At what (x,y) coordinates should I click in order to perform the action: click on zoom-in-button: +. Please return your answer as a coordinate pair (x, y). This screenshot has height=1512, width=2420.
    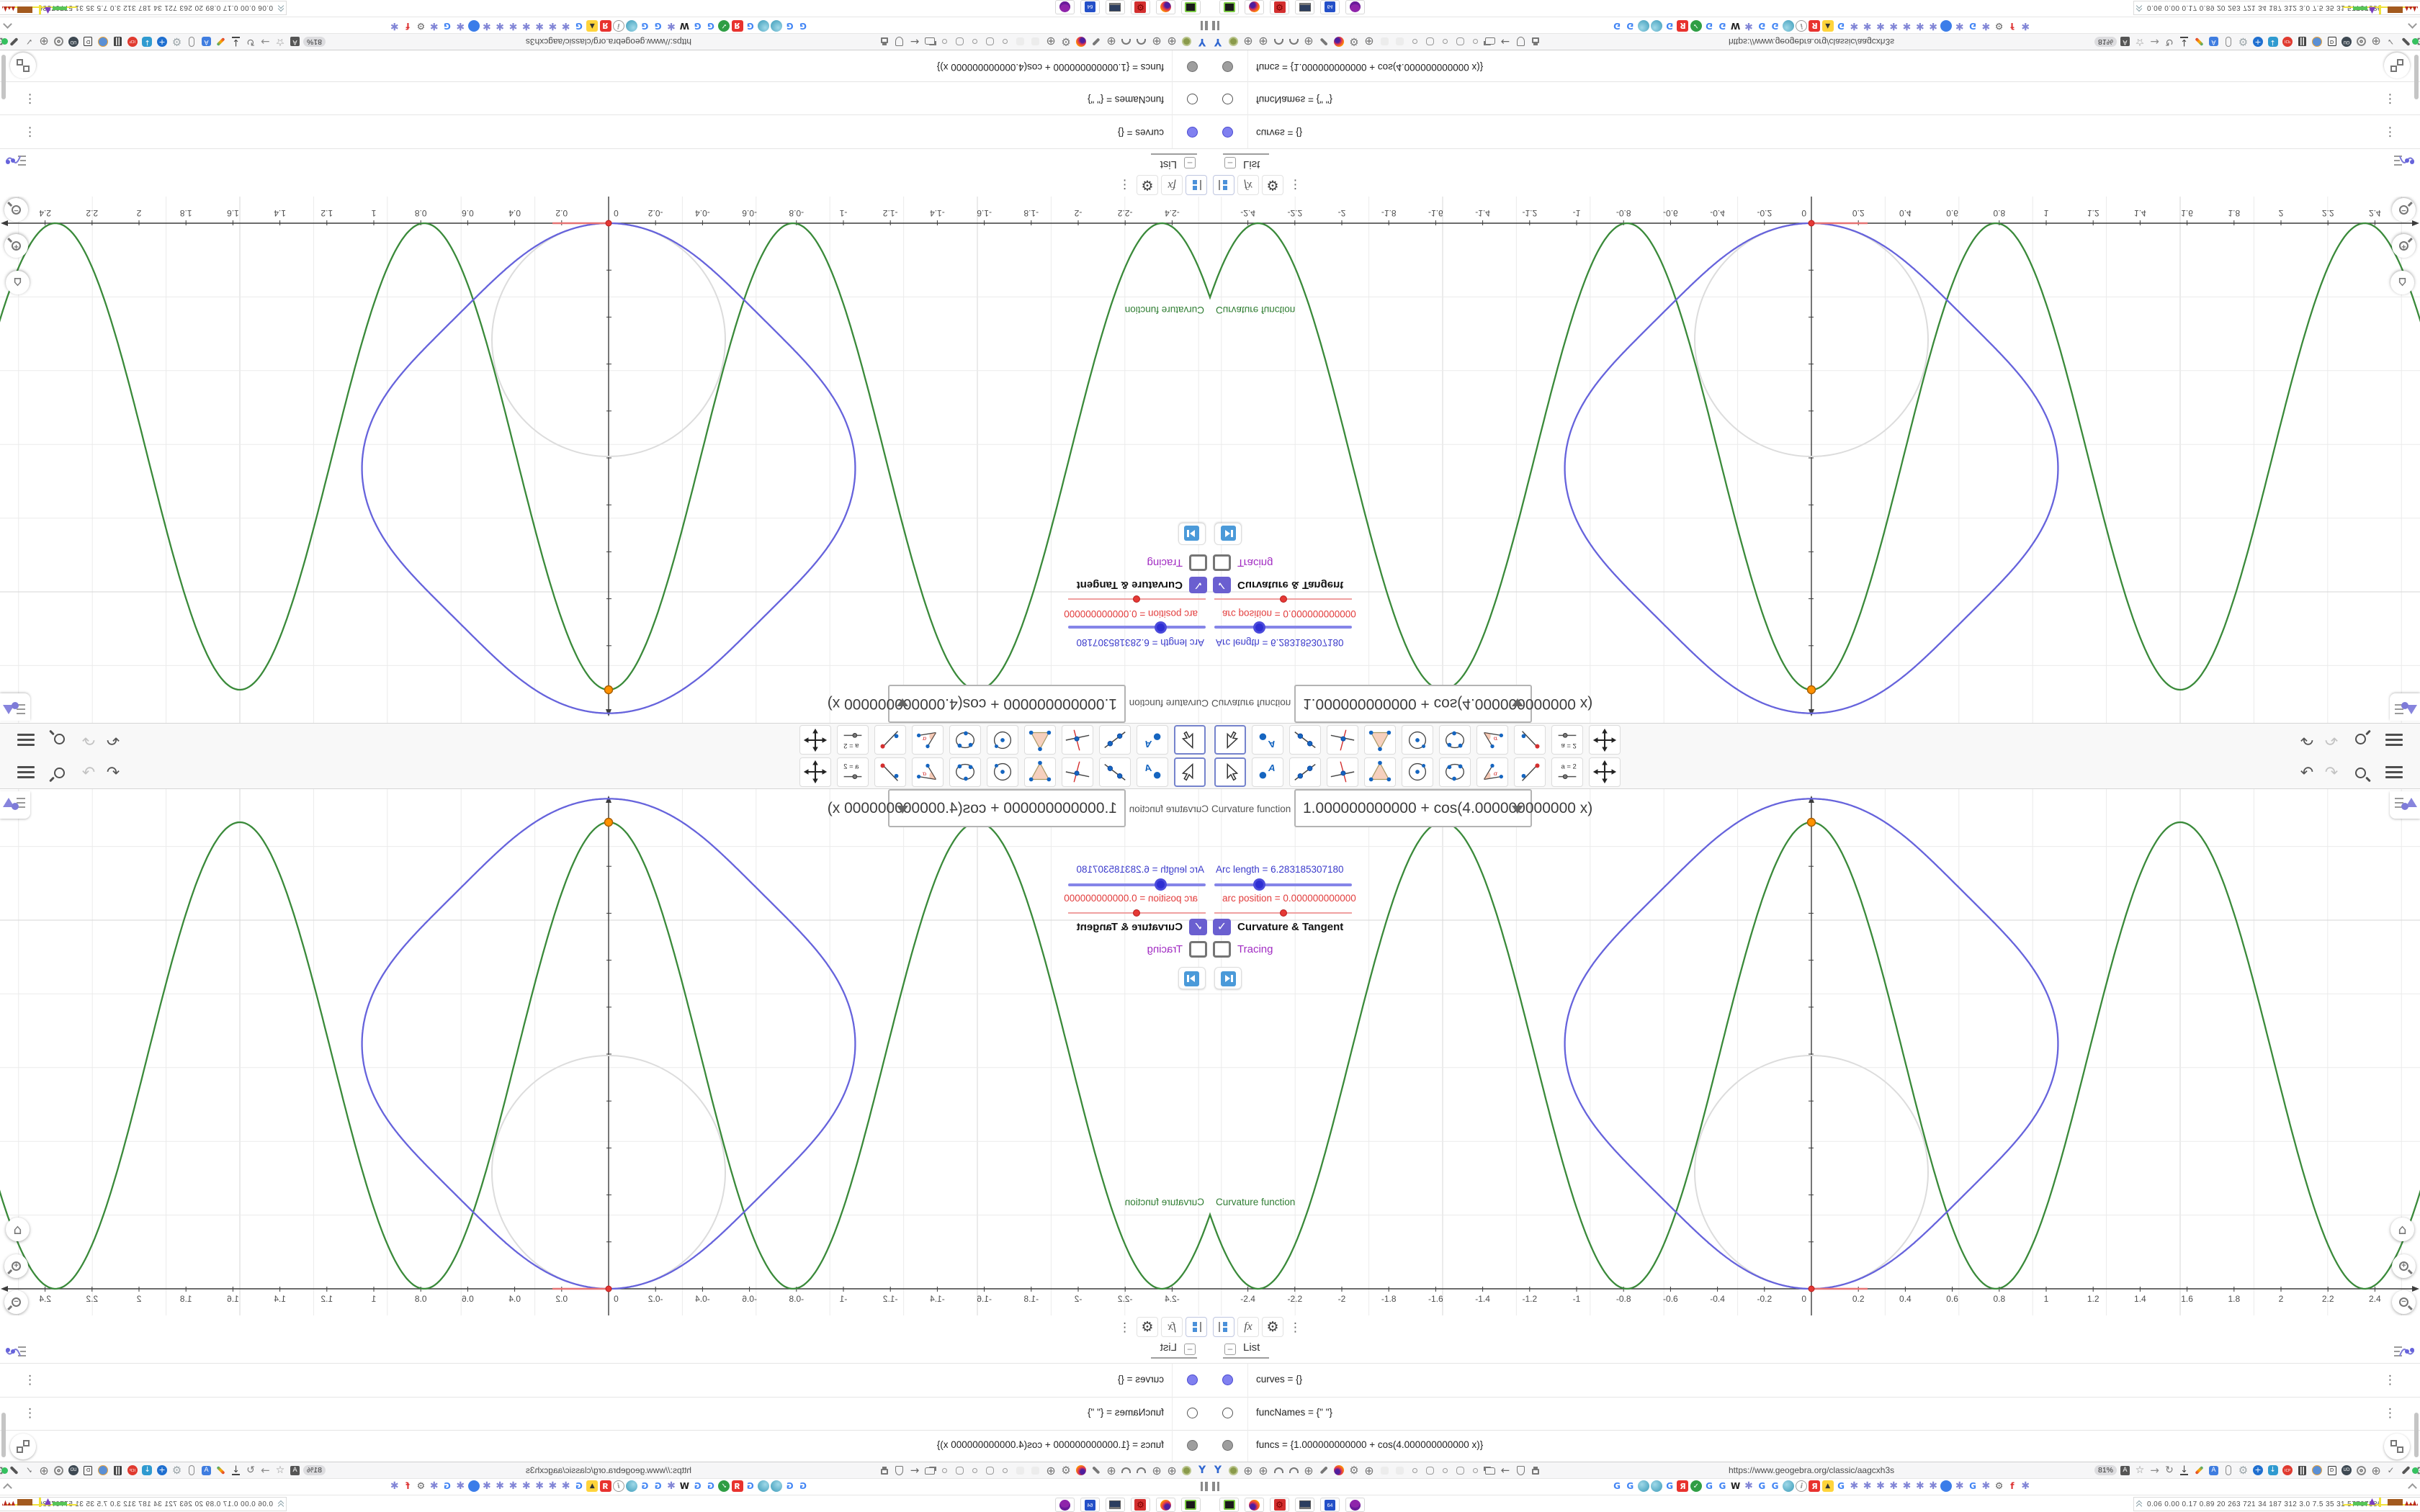
    Looking at the image, I should click on (2404, 246).